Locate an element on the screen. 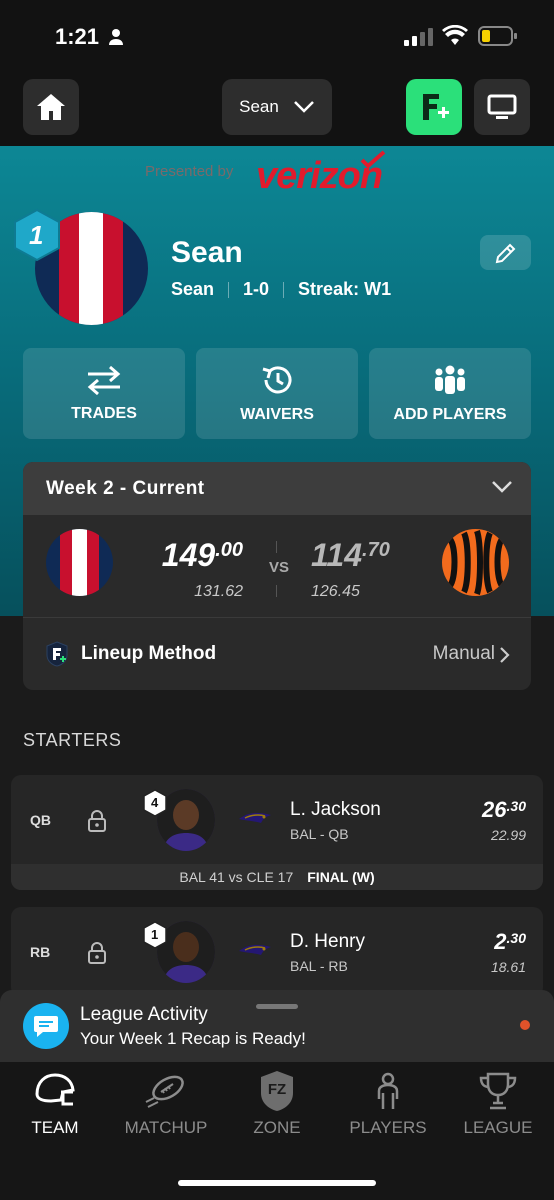 This screenshot has height=1200, width=554. vs-label: VS is located at coordinates (279, 567).